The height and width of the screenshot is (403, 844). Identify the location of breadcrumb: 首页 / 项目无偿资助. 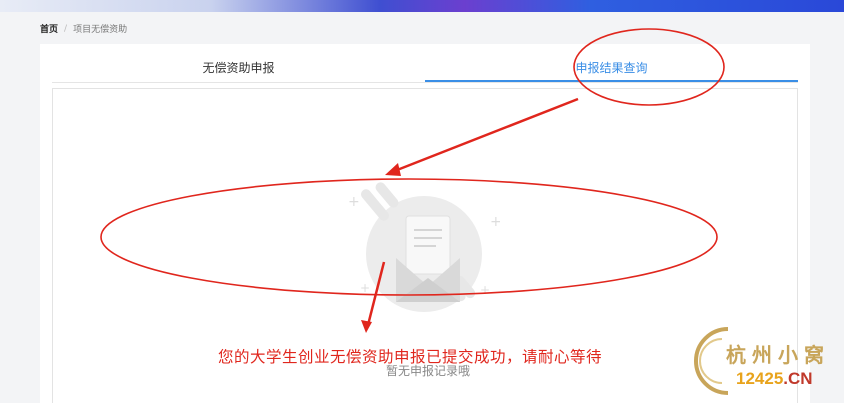
(84, 29).